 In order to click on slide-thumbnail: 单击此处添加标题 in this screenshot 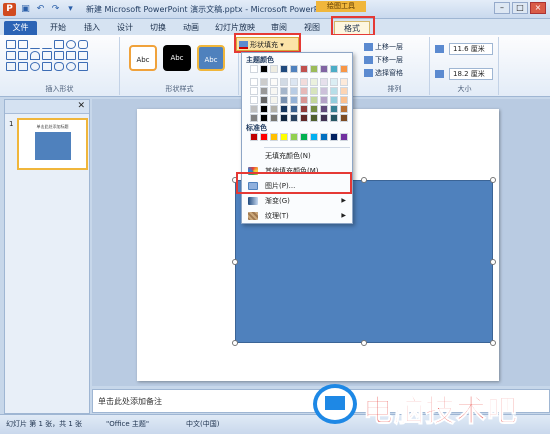, I will do `click(52, 144)`.